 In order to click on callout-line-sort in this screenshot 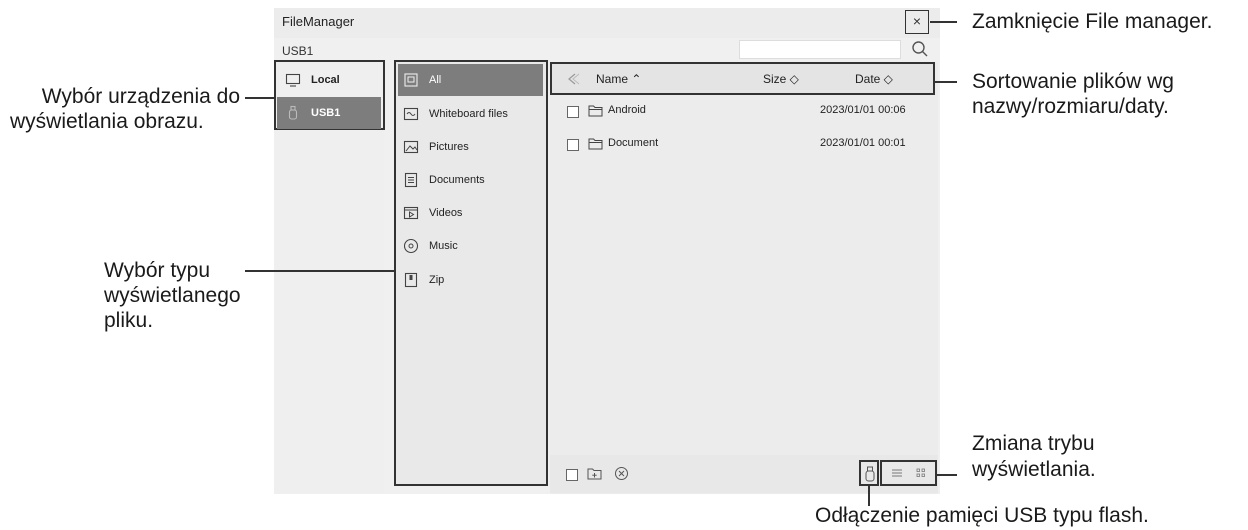, I will do `click(946, 82)`.